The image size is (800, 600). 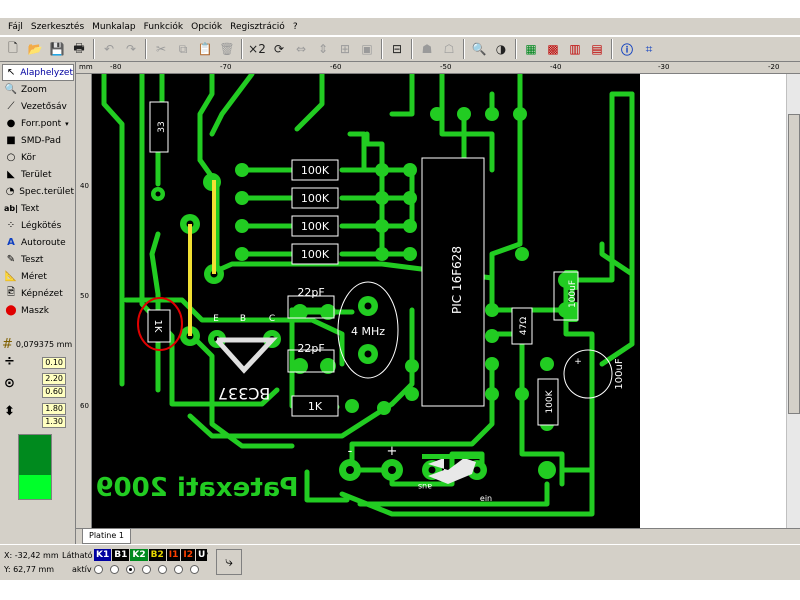 I want to click on grid-setting: # 0,079375 mm, so click(x=38, y=344).